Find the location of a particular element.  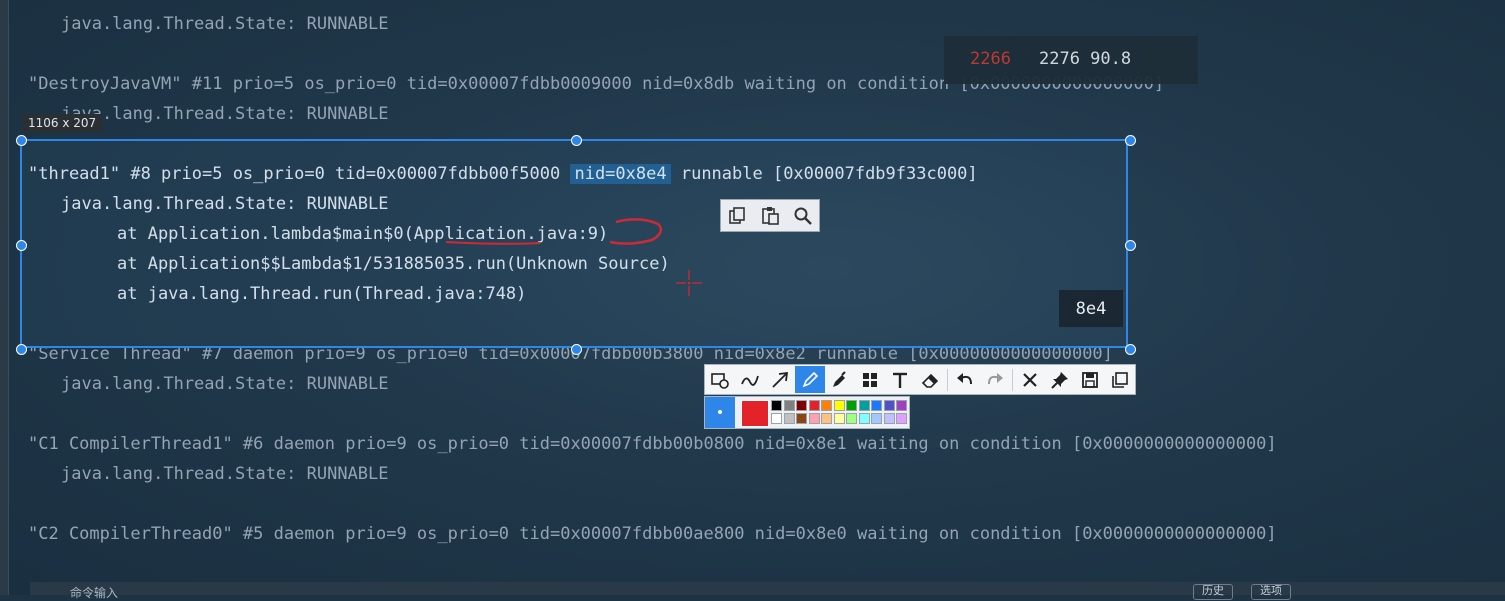

redo-icon is located at coordinates (995, 379).